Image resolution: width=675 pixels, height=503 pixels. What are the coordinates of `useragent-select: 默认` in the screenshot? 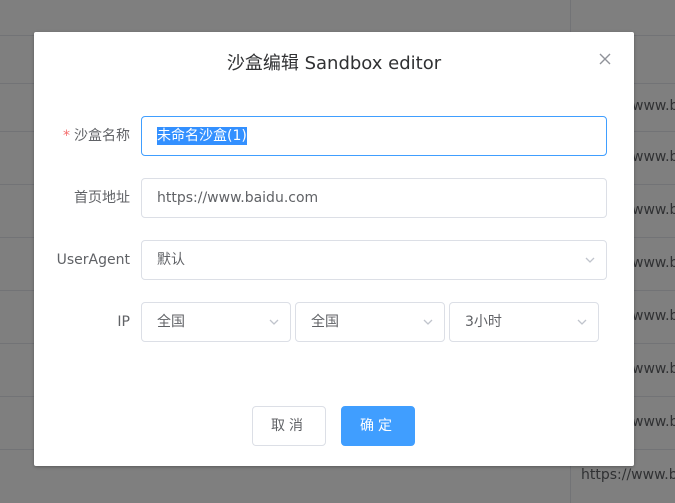 It's located at (374, 260).